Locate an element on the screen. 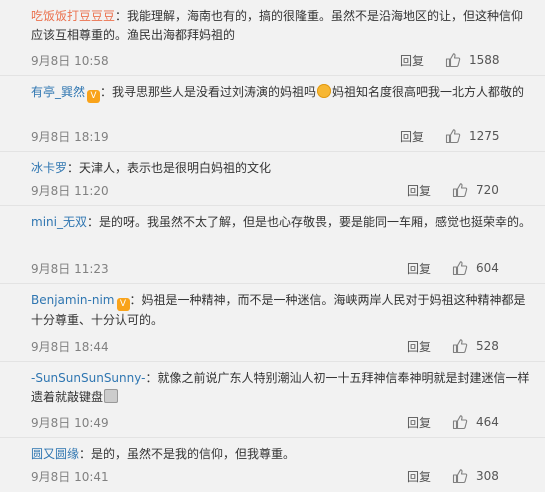 The image size is (545, 492). comment-footer: 9月8日 18:19 回复 1275 is located at coordinates (280, 137).